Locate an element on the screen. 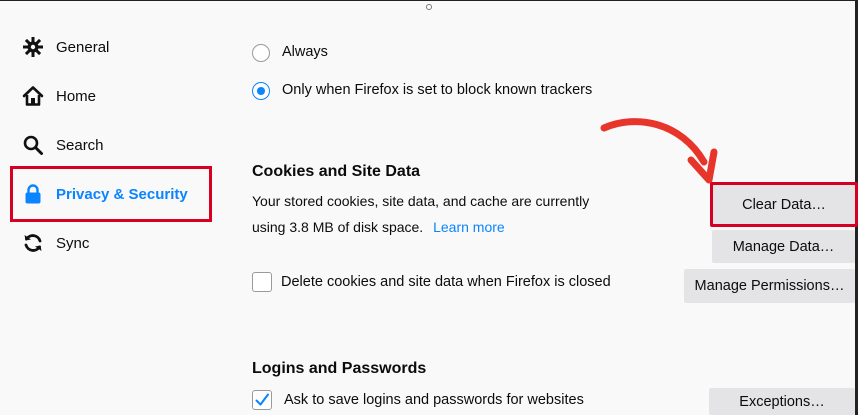  home-icon is located at coordinates (33, 96).